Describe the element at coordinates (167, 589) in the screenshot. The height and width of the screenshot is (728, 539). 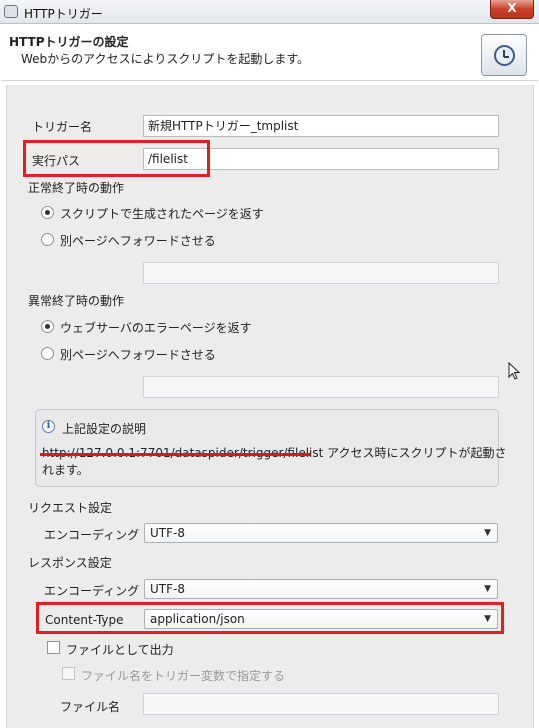
I see `response-encoding-value: UTF-8` at that location.